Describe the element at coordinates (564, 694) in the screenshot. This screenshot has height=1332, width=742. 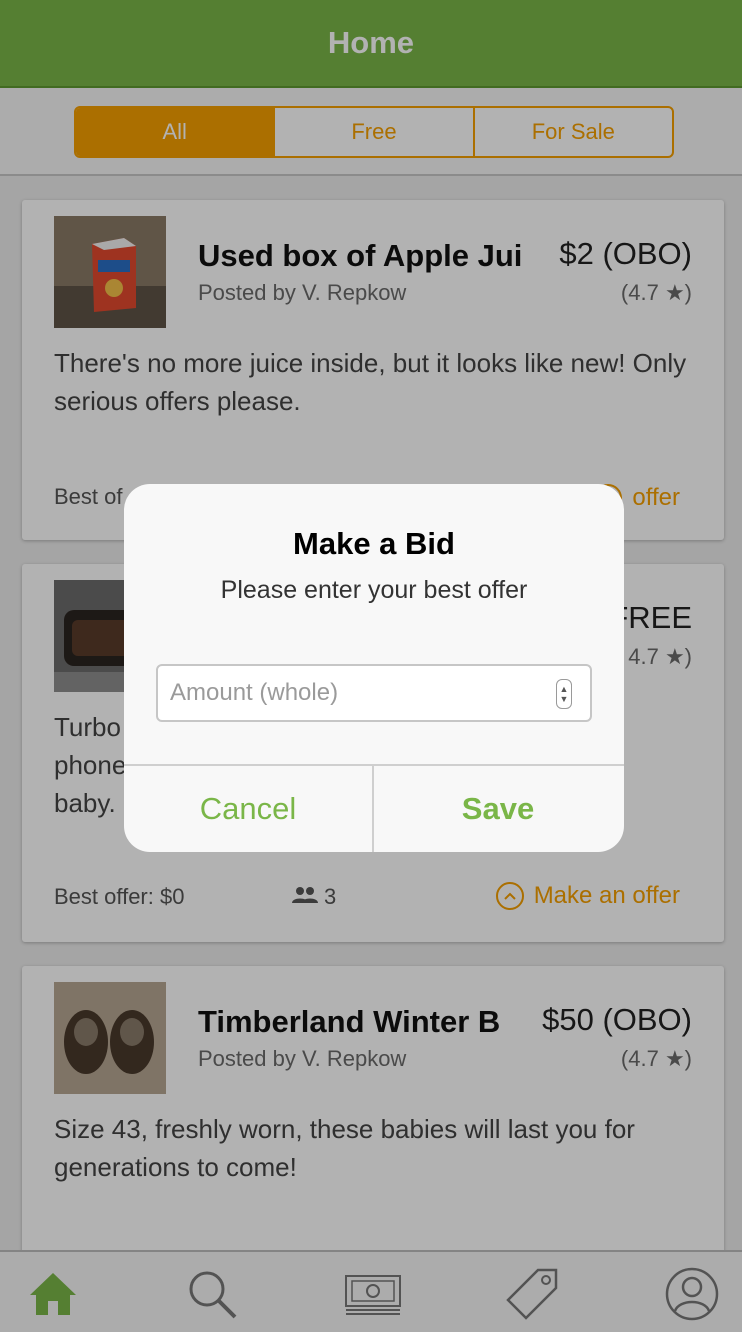
I see `number-stepper-icon: ▲ ▼` at that location.